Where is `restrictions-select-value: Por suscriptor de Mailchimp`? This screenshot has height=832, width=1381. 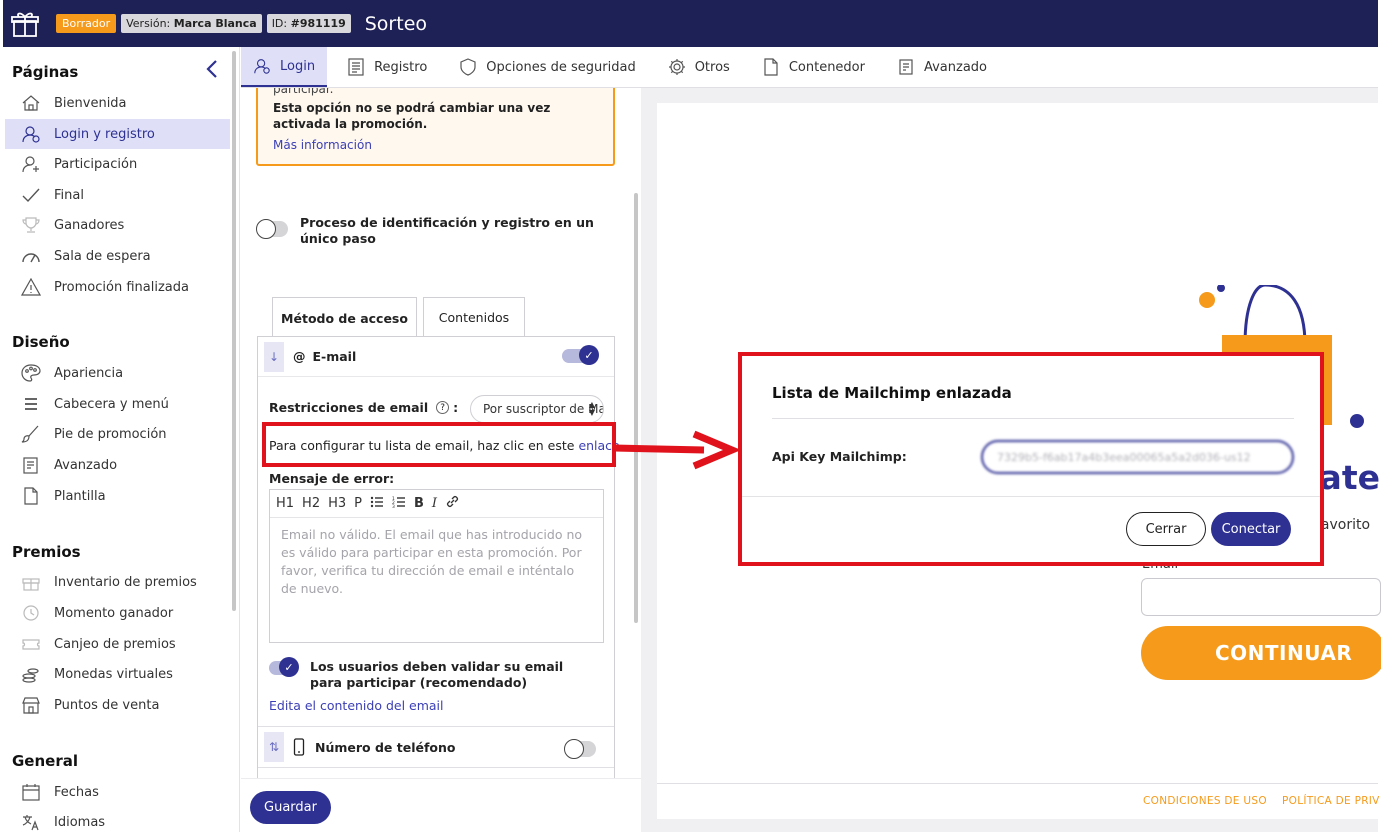
restrictions-select-value: Por suscriptor de Mailchimp is located at coordinates (543, 409).